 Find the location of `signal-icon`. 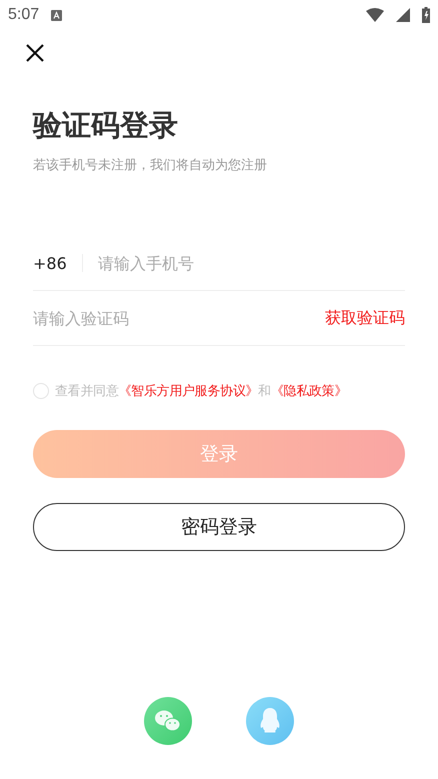

signal-icon is located at coordinates (403, 15).